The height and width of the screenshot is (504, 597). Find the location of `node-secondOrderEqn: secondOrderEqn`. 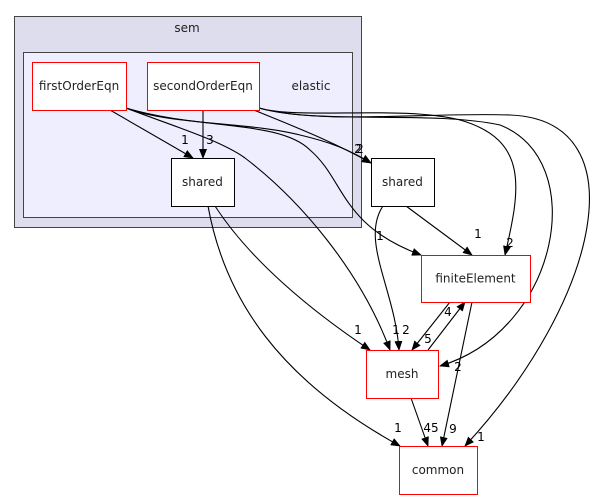

node-secondOrderEqn: secondOrderEqn is located at coordinates (203, 86).